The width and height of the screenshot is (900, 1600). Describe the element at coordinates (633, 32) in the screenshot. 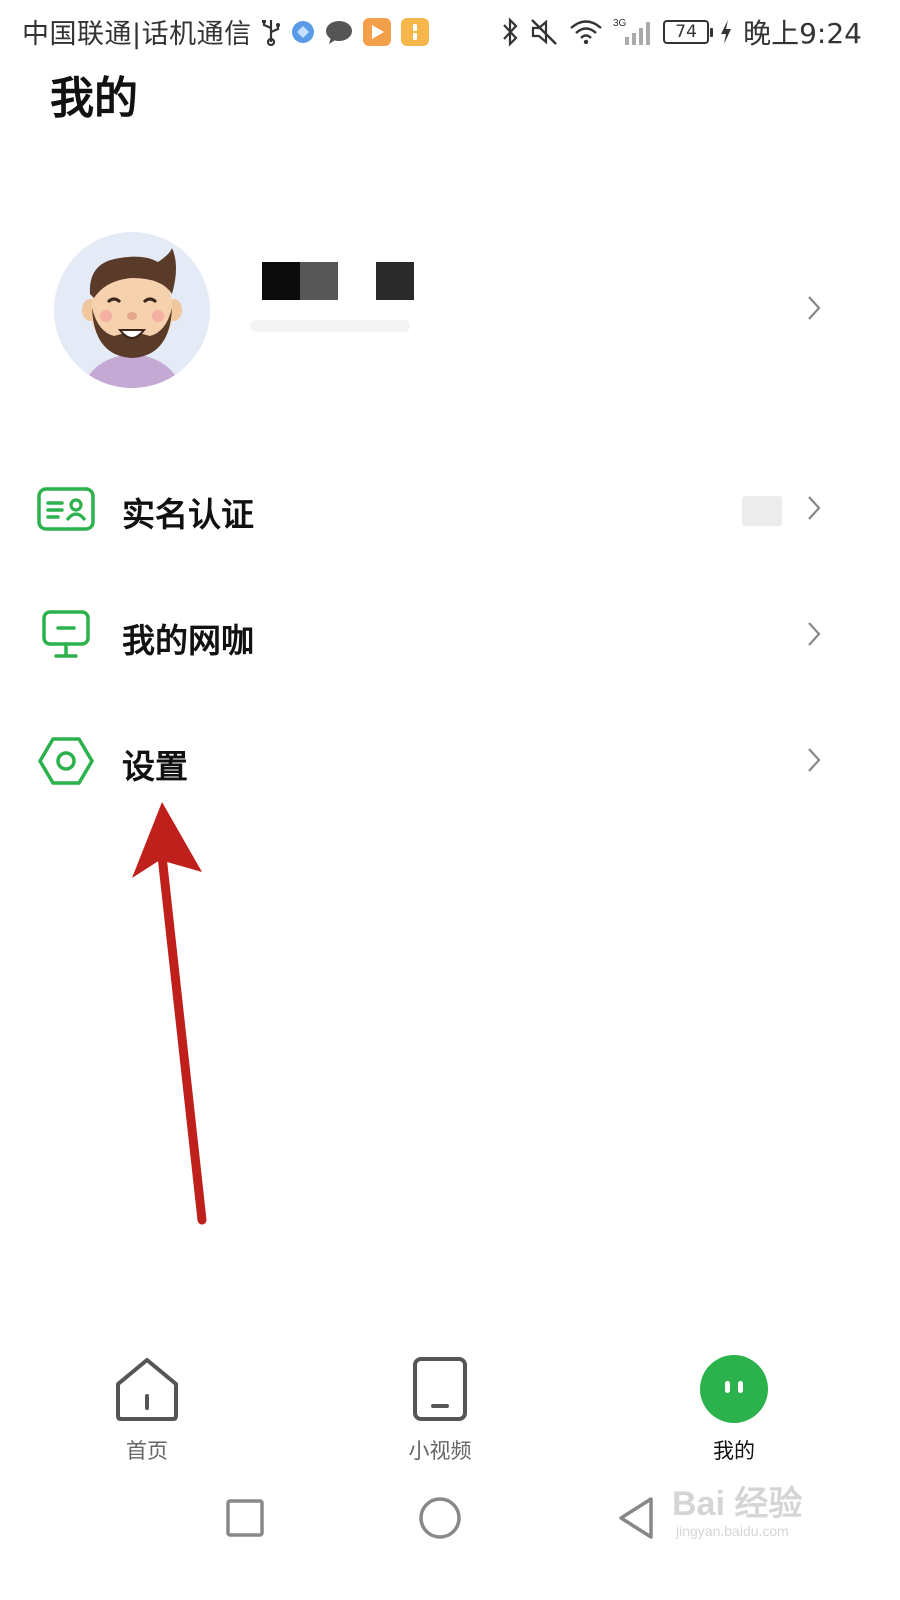

I see `signal-icon: 3G` at that location.